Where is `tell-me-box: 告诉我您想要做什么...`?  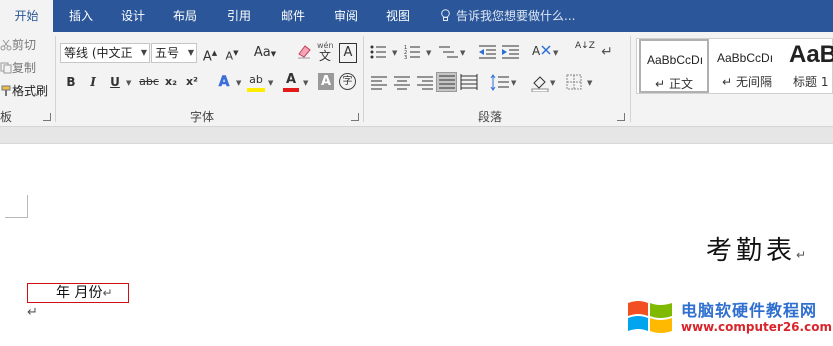 tell-me-box: 告诉我您想要做什么... is located at coordinates (507, 16).